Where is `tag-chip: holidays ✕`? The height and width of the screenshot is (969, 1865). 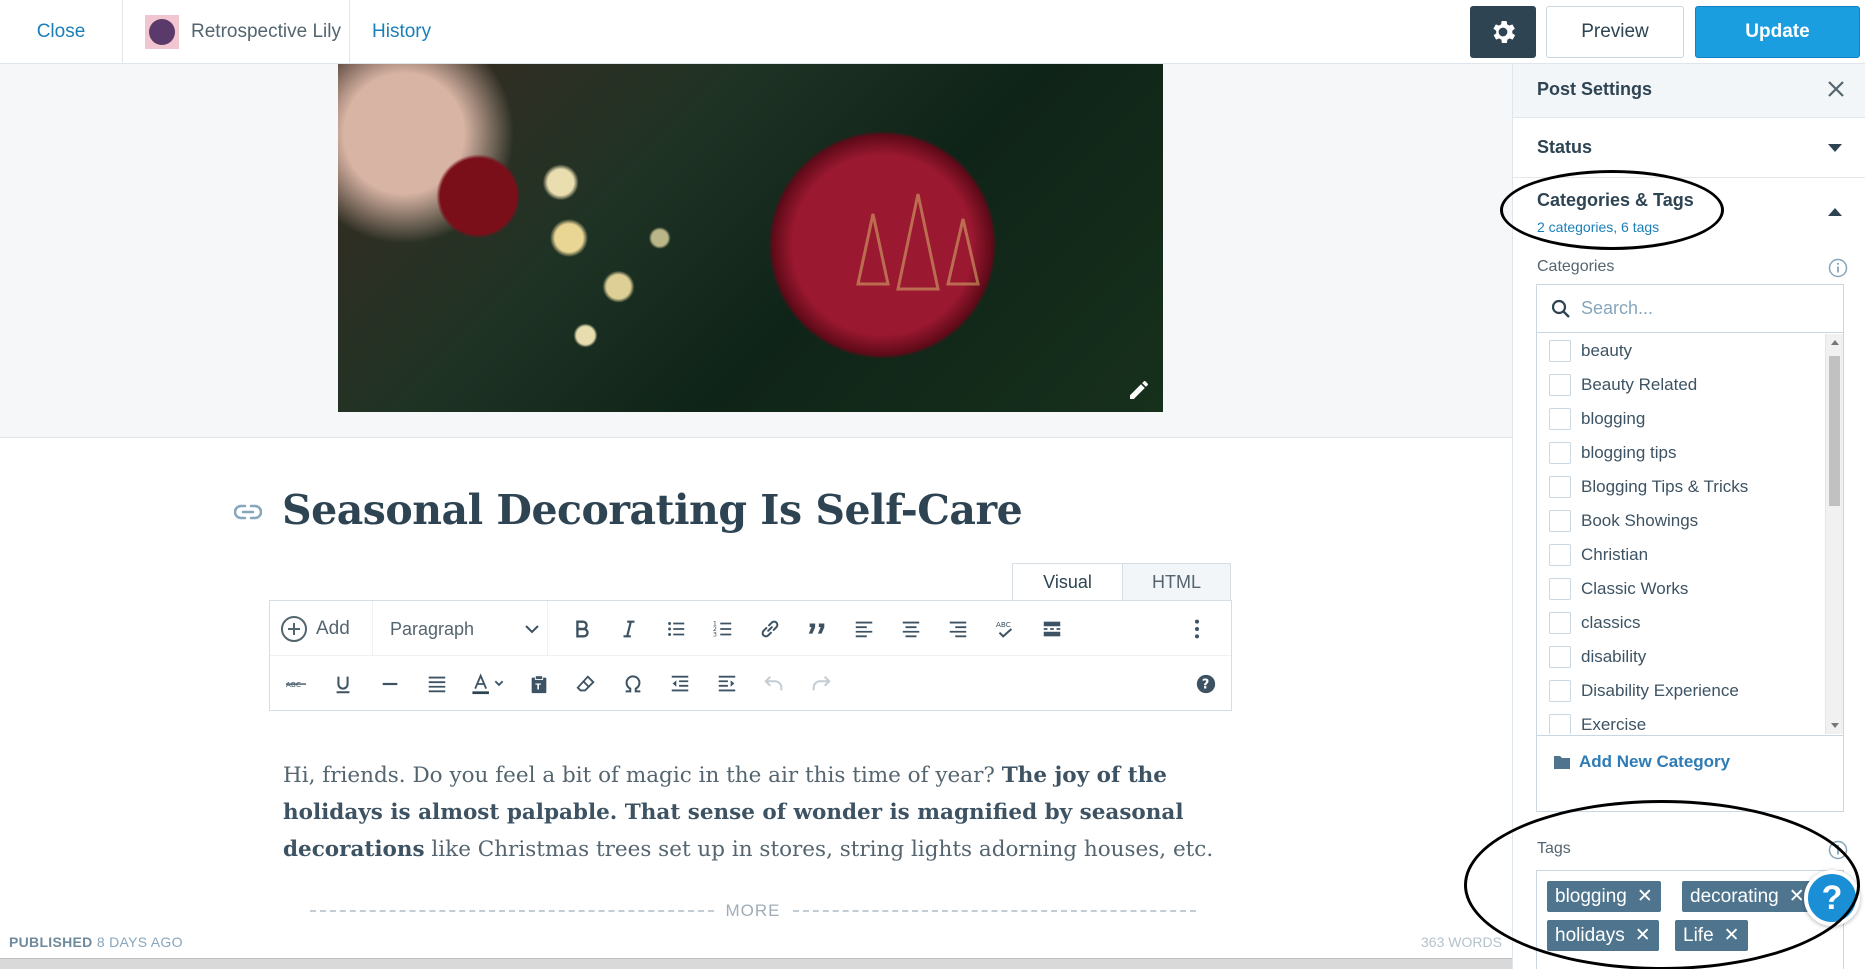
tag-chip: holidays ✕ is located at coordinates (1603, 935).